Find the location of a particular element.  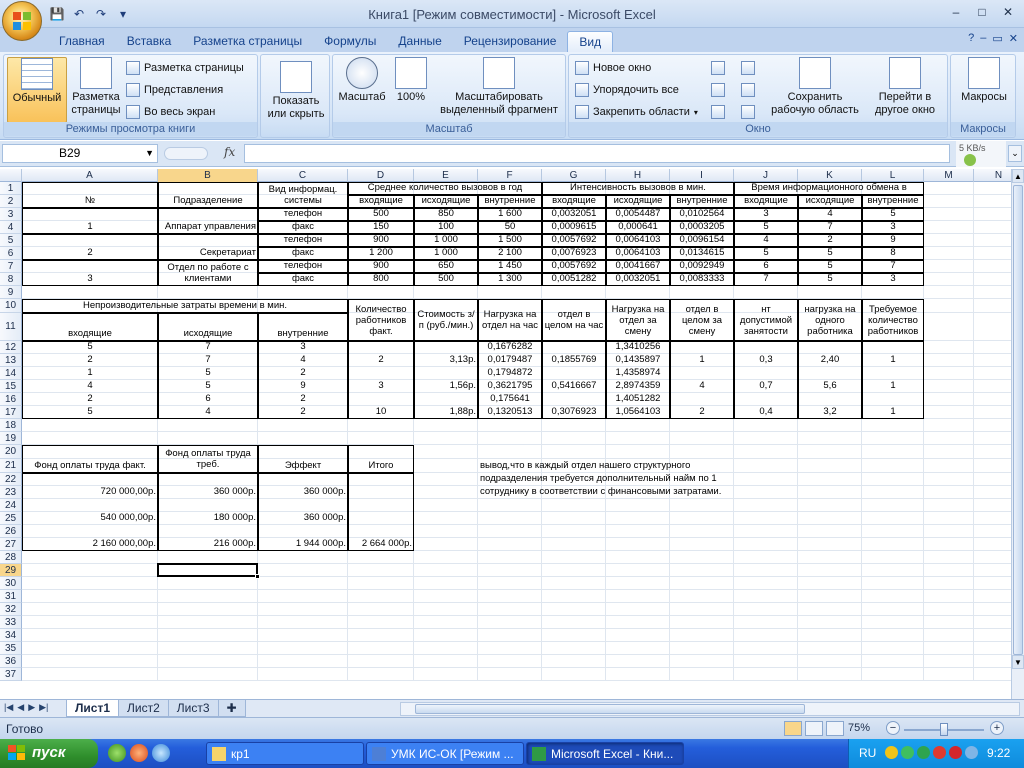

select-all-button is located at coordinates (11, 175).